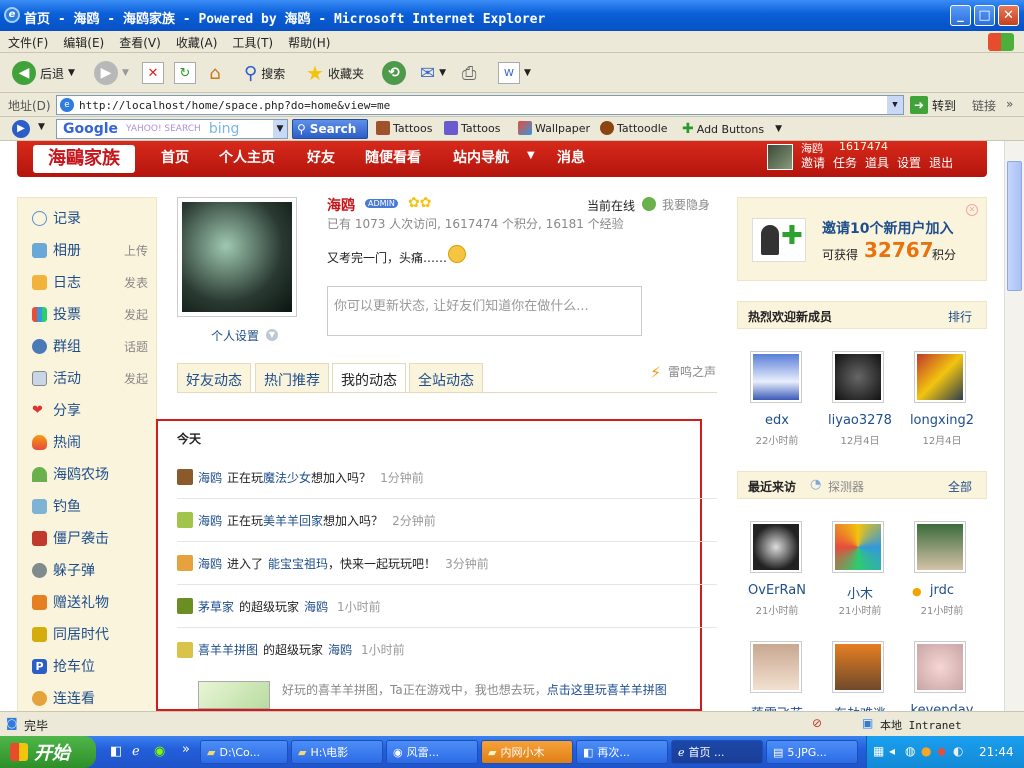 The width and height of the screenshot is (1024, 768). What do you see at coordinates (186, 749) in the screenshot?
I see `quick-launch-more-icon: »` at bounding box center [186, 749].